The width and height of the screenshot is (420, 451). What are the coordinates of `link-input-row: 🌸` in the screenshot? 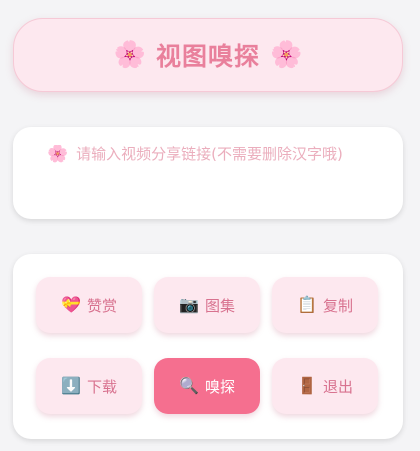 It's located at (216, 154).